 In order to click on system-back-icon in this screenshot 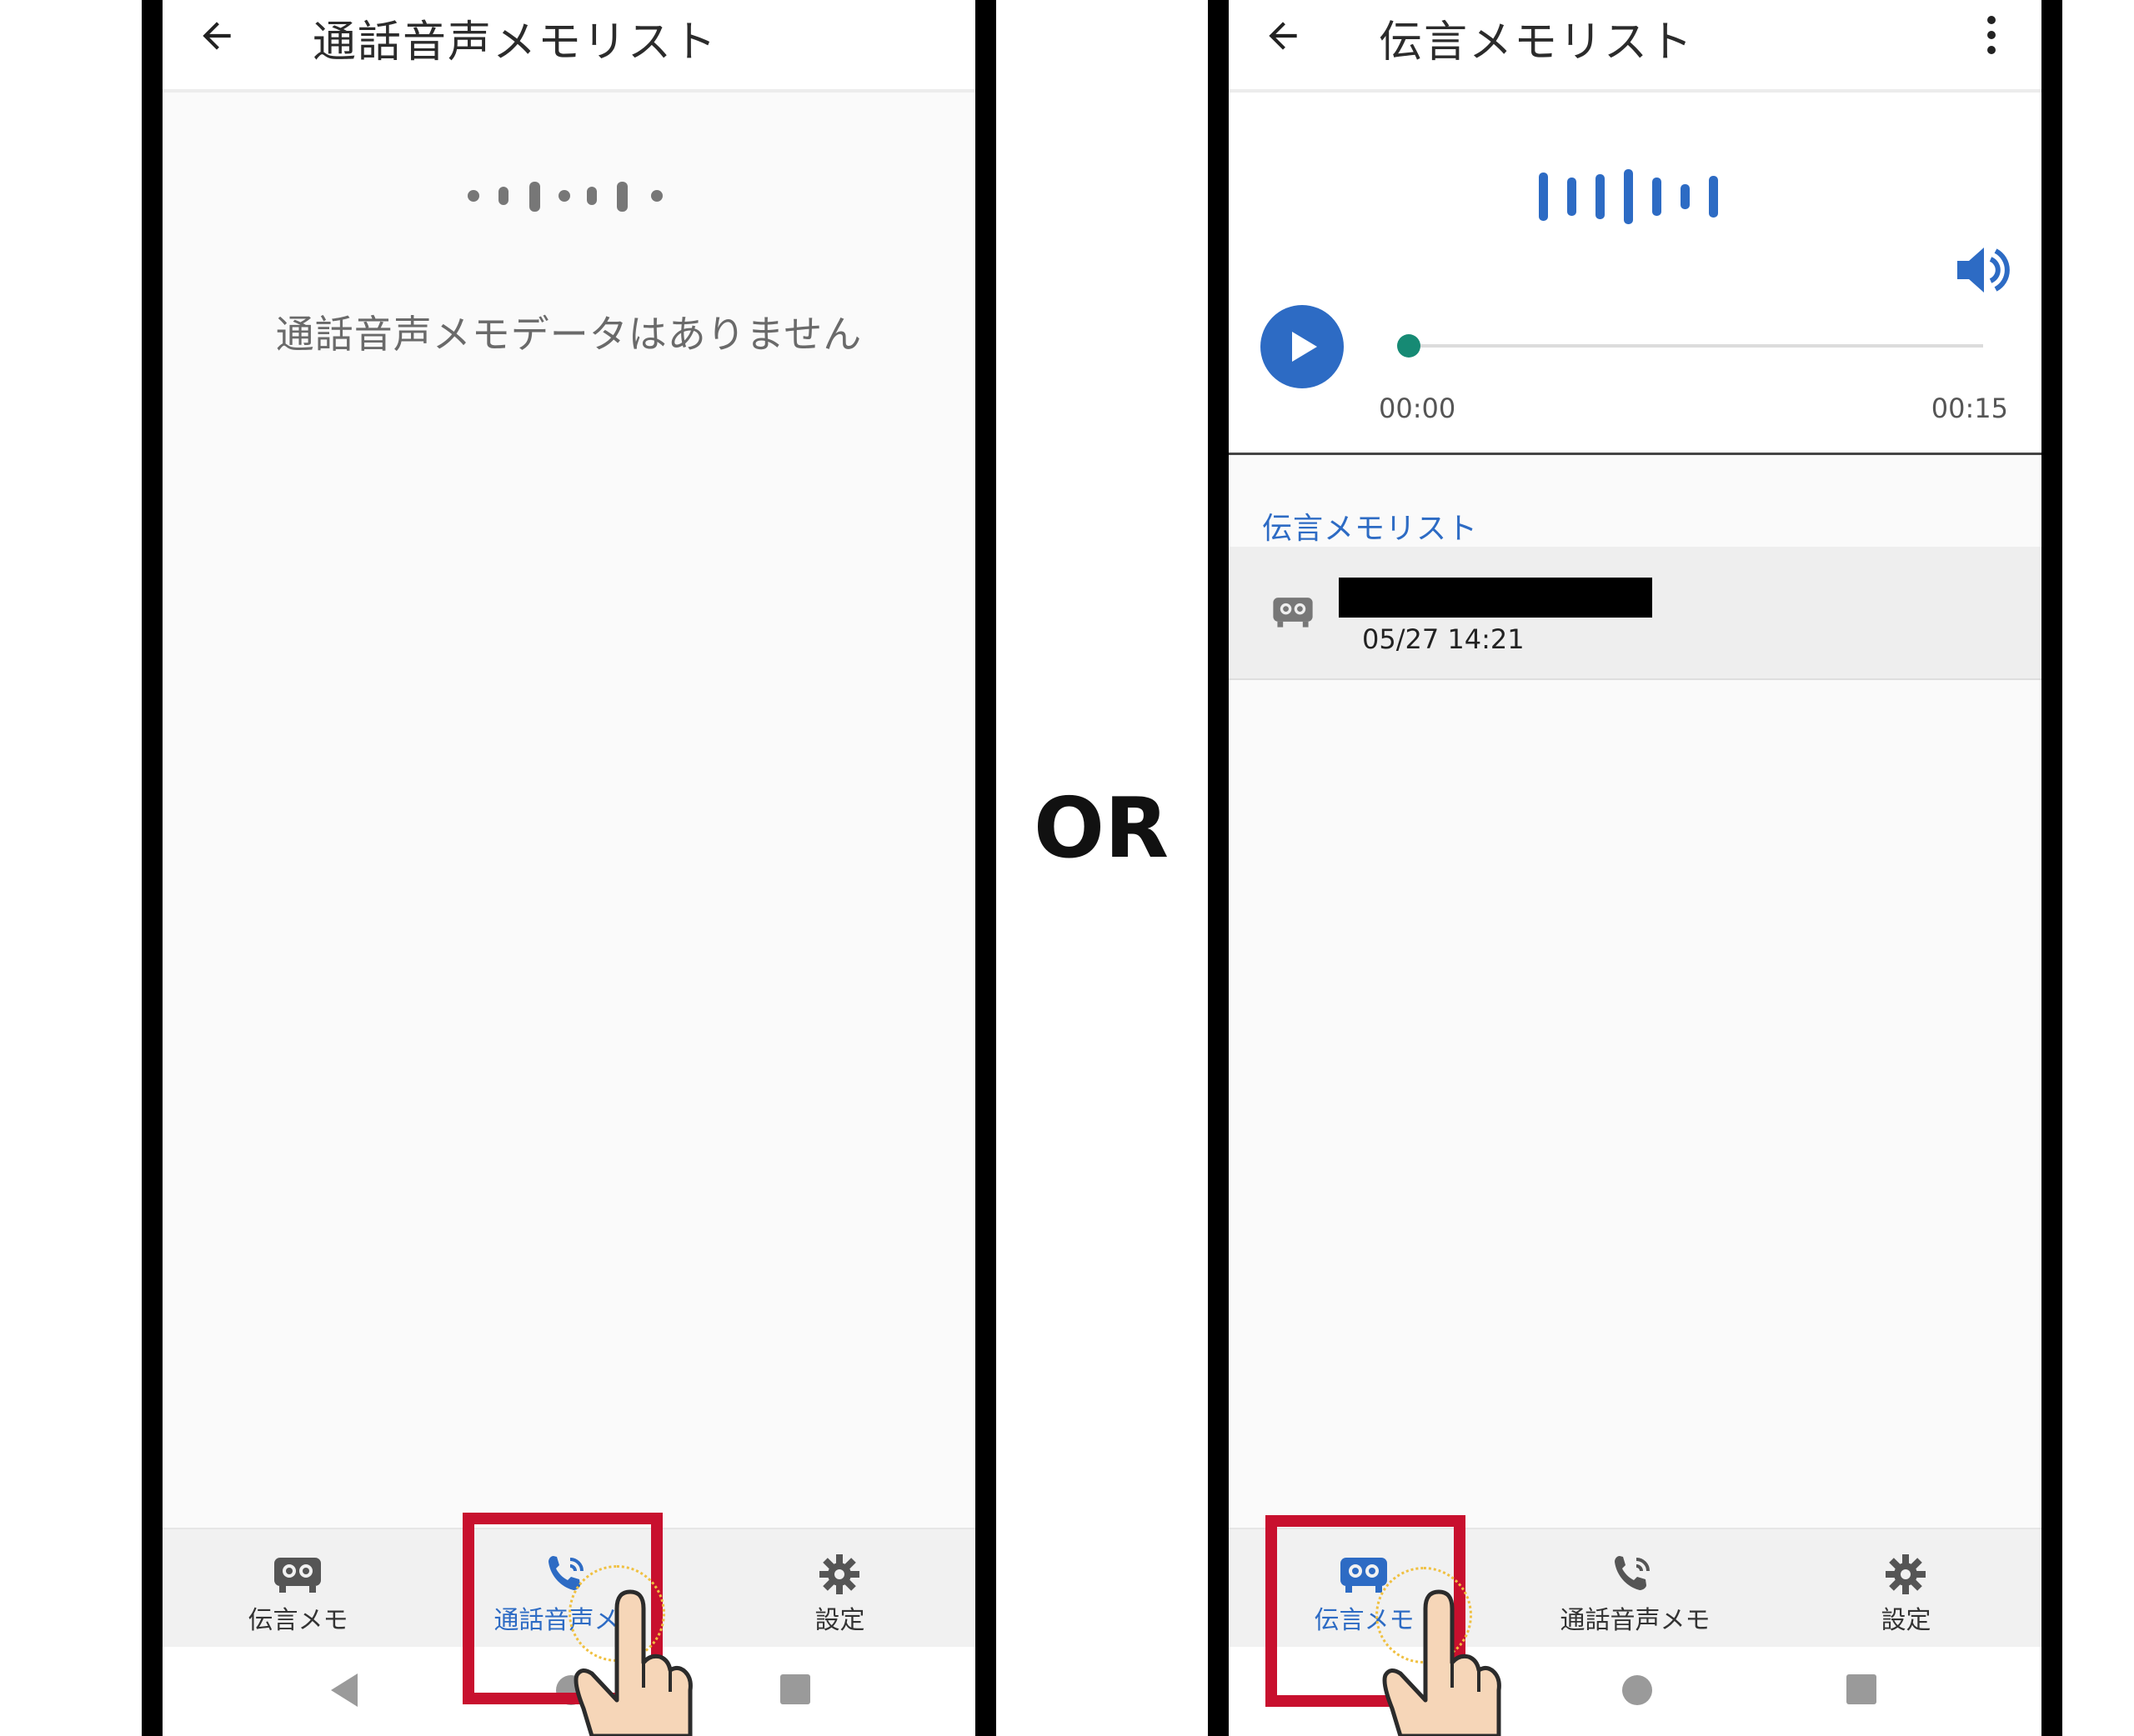, I will do `click(344, 1690)`.